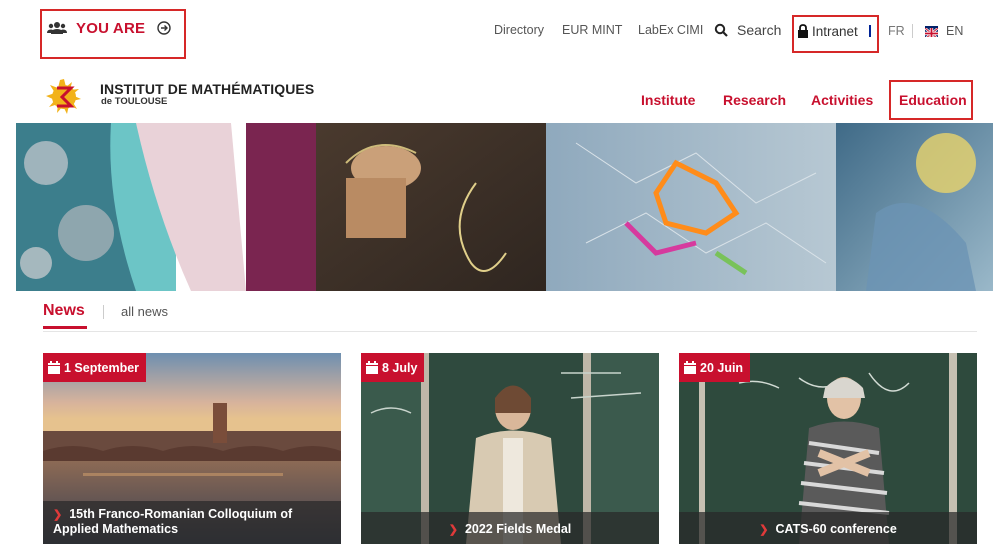 This screenshot has height=544, width=993. I want to click on date-text: 8 July, so click(400, 367).